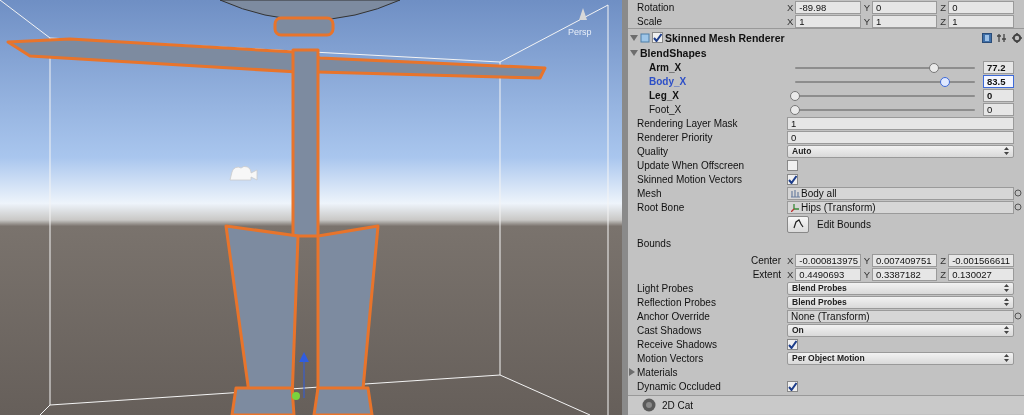  Describe the element at coordinates (900, 316) in the screenshot. I see `object-field: None (Transform)` at that location.